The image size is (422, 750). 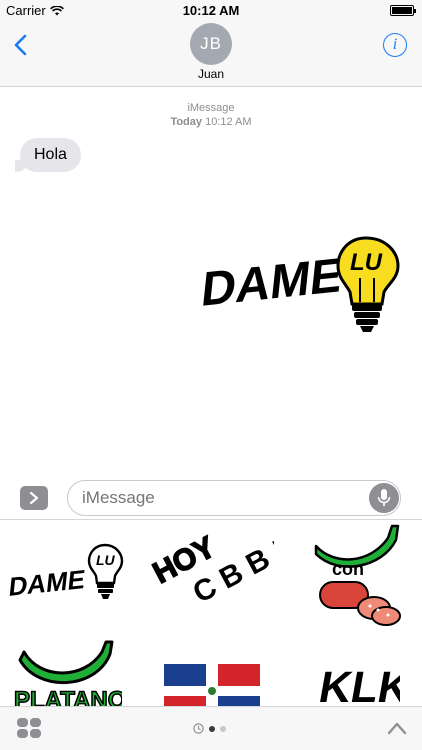 I want to click on microphone-icon, so click(x=384, y=497).